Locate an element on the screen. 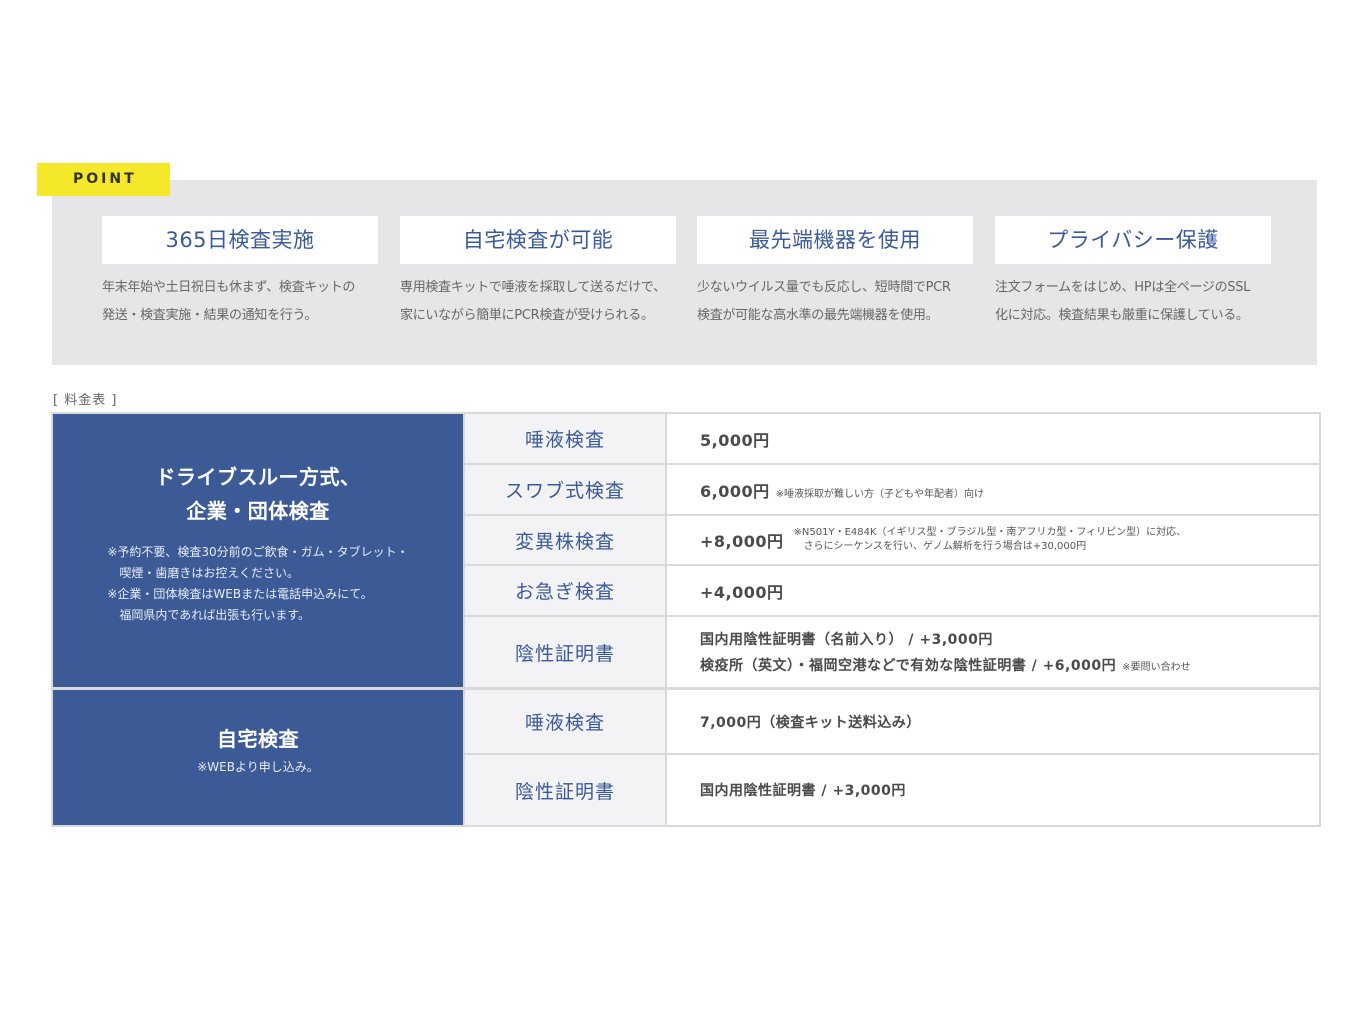  table-row: スワブ式検査 6,000円 ※唾液採取が難しい方（子どもや年配者）向け is located at coordinates (892, 489).